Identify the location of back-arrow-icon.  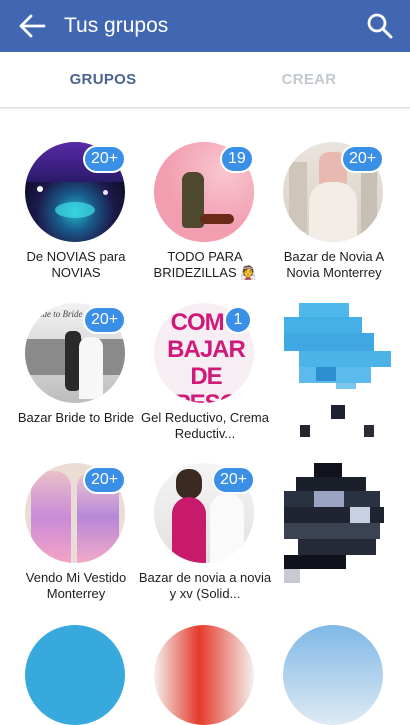
(32, 26).